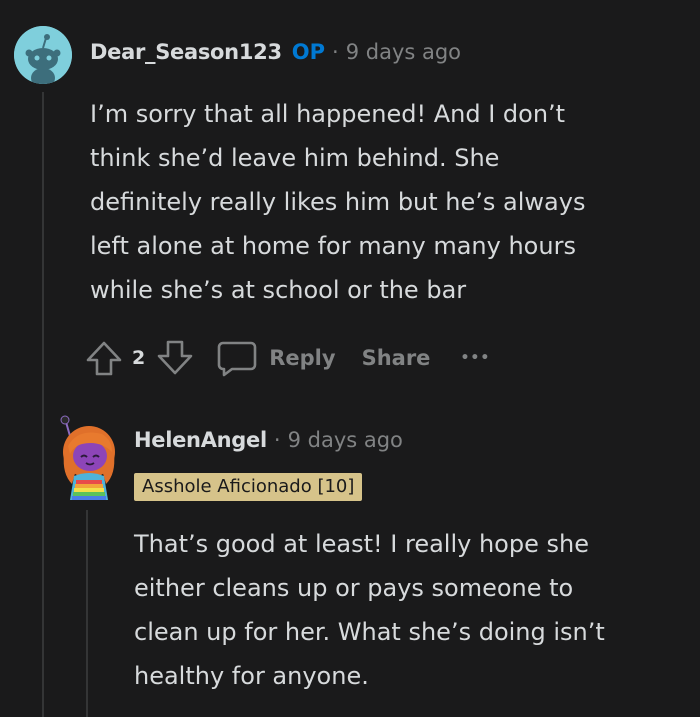 Image resolution: width=700 pixels, height=717 pixels. I want to click on downvote-arrow-icon, so click(175, 357).